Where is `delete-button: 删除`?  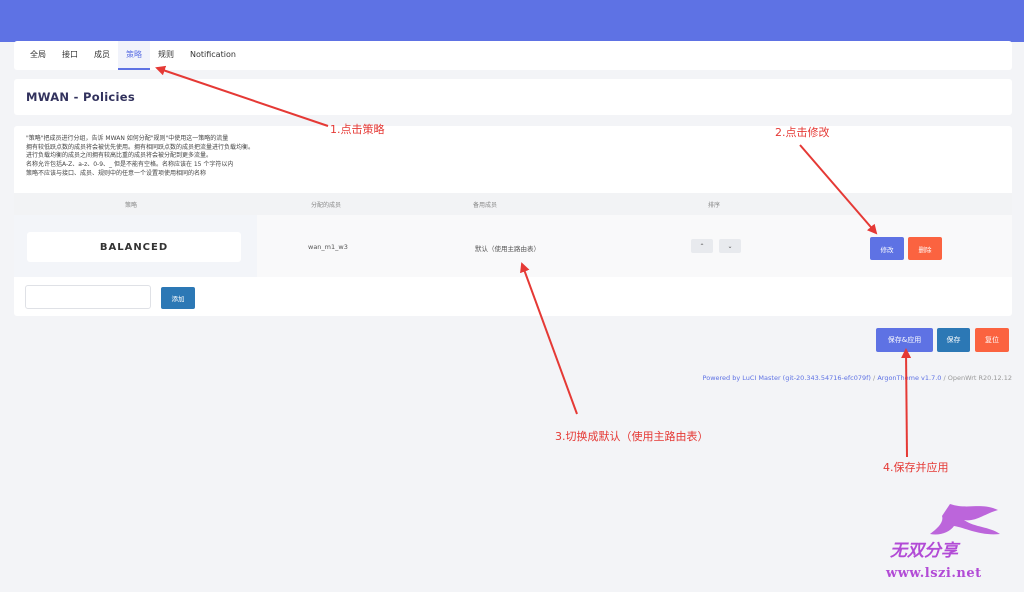
delete-button: 删除 is located at coordinates (925, 248).